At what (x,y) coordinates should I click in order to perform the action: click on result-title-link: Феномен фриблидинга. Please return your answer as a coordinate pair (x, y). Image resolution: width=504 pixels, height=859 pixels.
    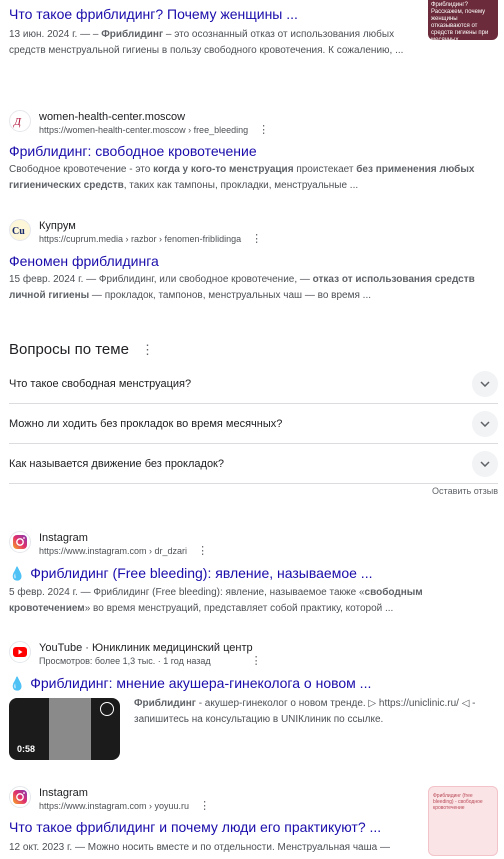
    Looking at the image, I should click on (253, 261).